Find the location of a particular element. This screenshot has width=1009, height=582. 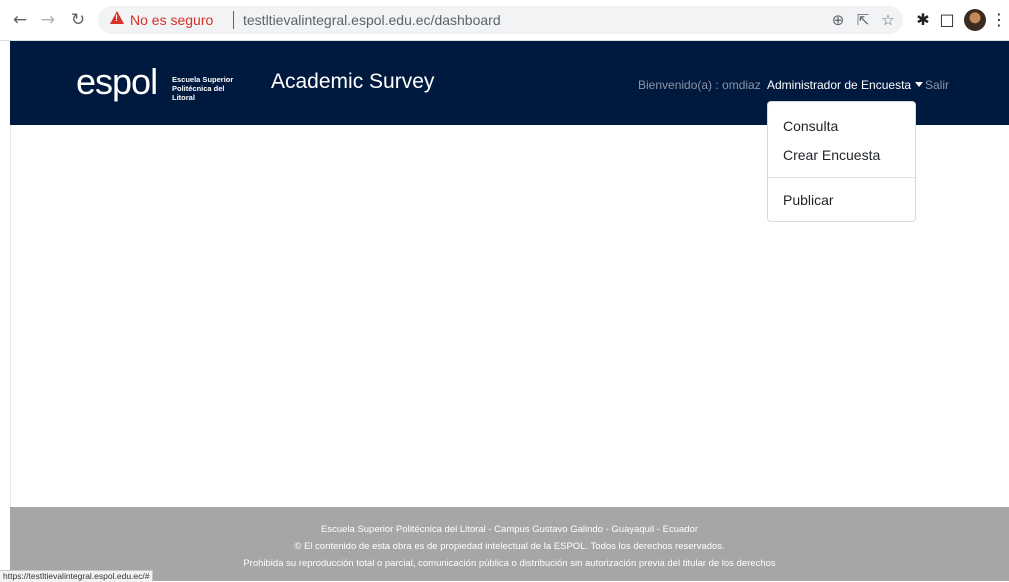

admin-menu-toggle: Administrador de Encuesta is located at coordinates (845, 85).